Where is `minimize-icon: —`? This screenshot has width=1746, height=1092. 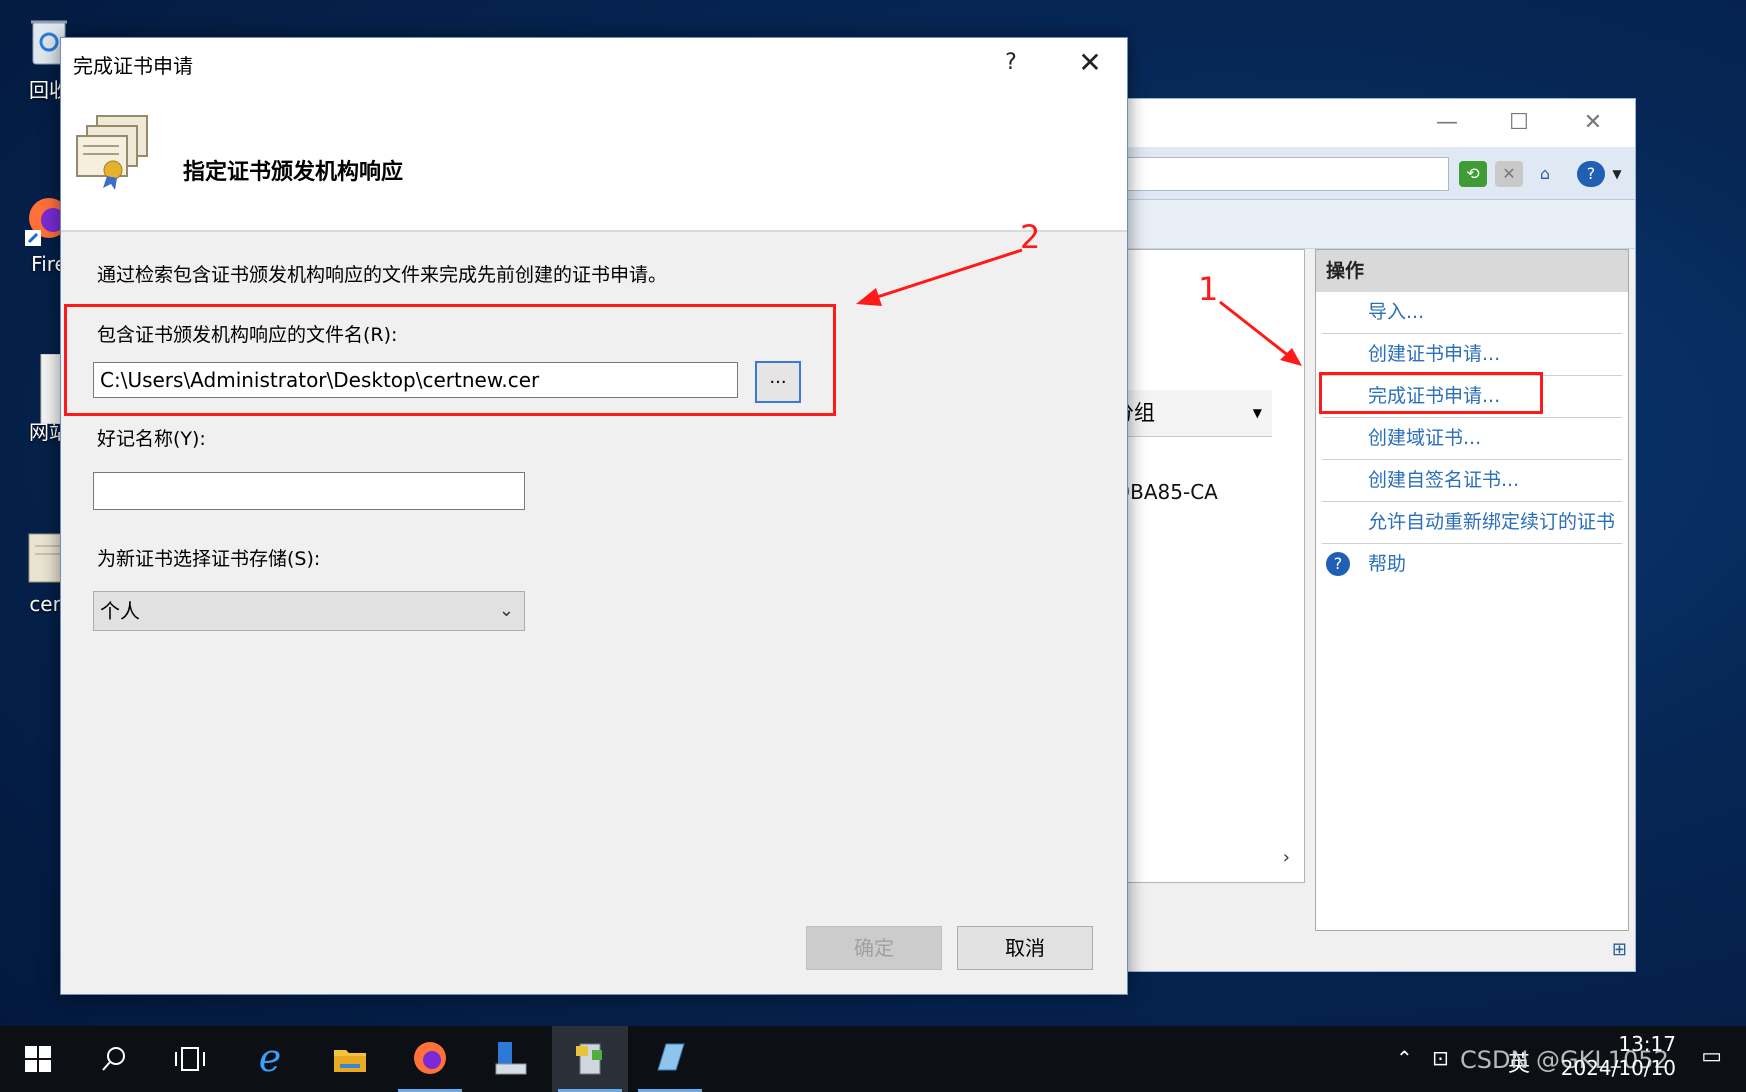 minimize-icon: — is located at coordinates (1447, 123).